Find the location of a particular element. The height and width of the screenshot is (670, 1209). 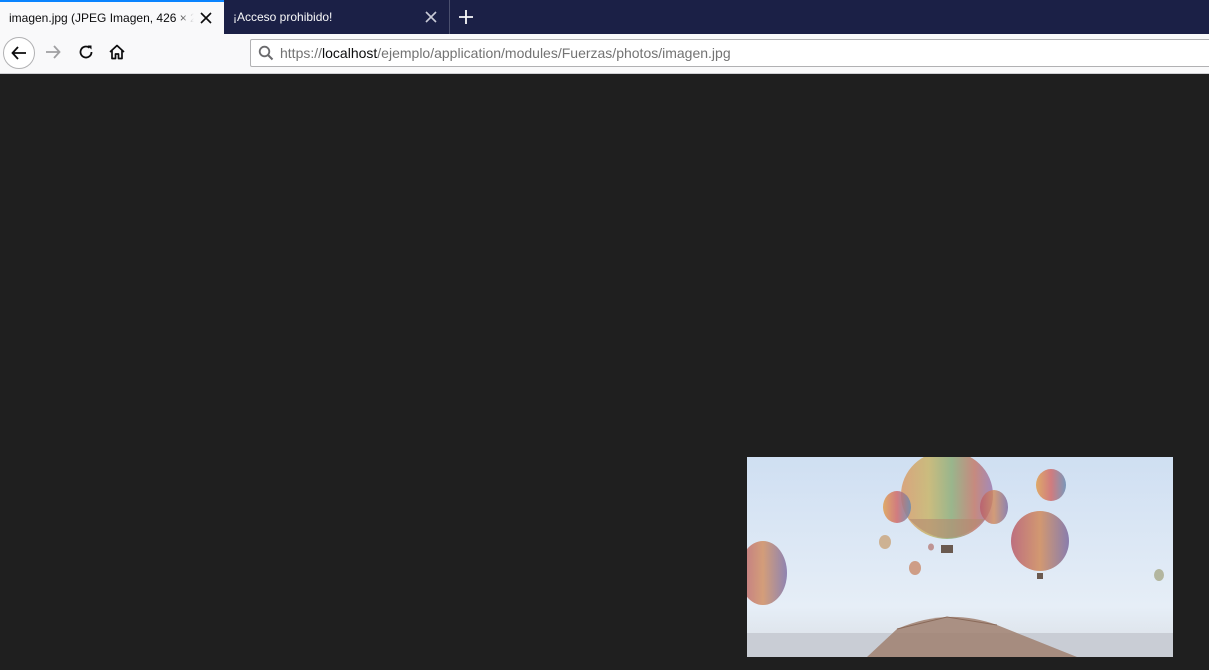

arrow-left-icon is located at coordinates (18, 53).